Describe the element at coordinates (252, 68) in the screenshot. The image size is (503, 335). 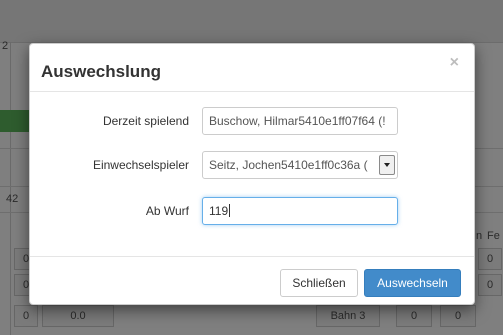
I see `dialog-header: Auswechslung ×` at that location.